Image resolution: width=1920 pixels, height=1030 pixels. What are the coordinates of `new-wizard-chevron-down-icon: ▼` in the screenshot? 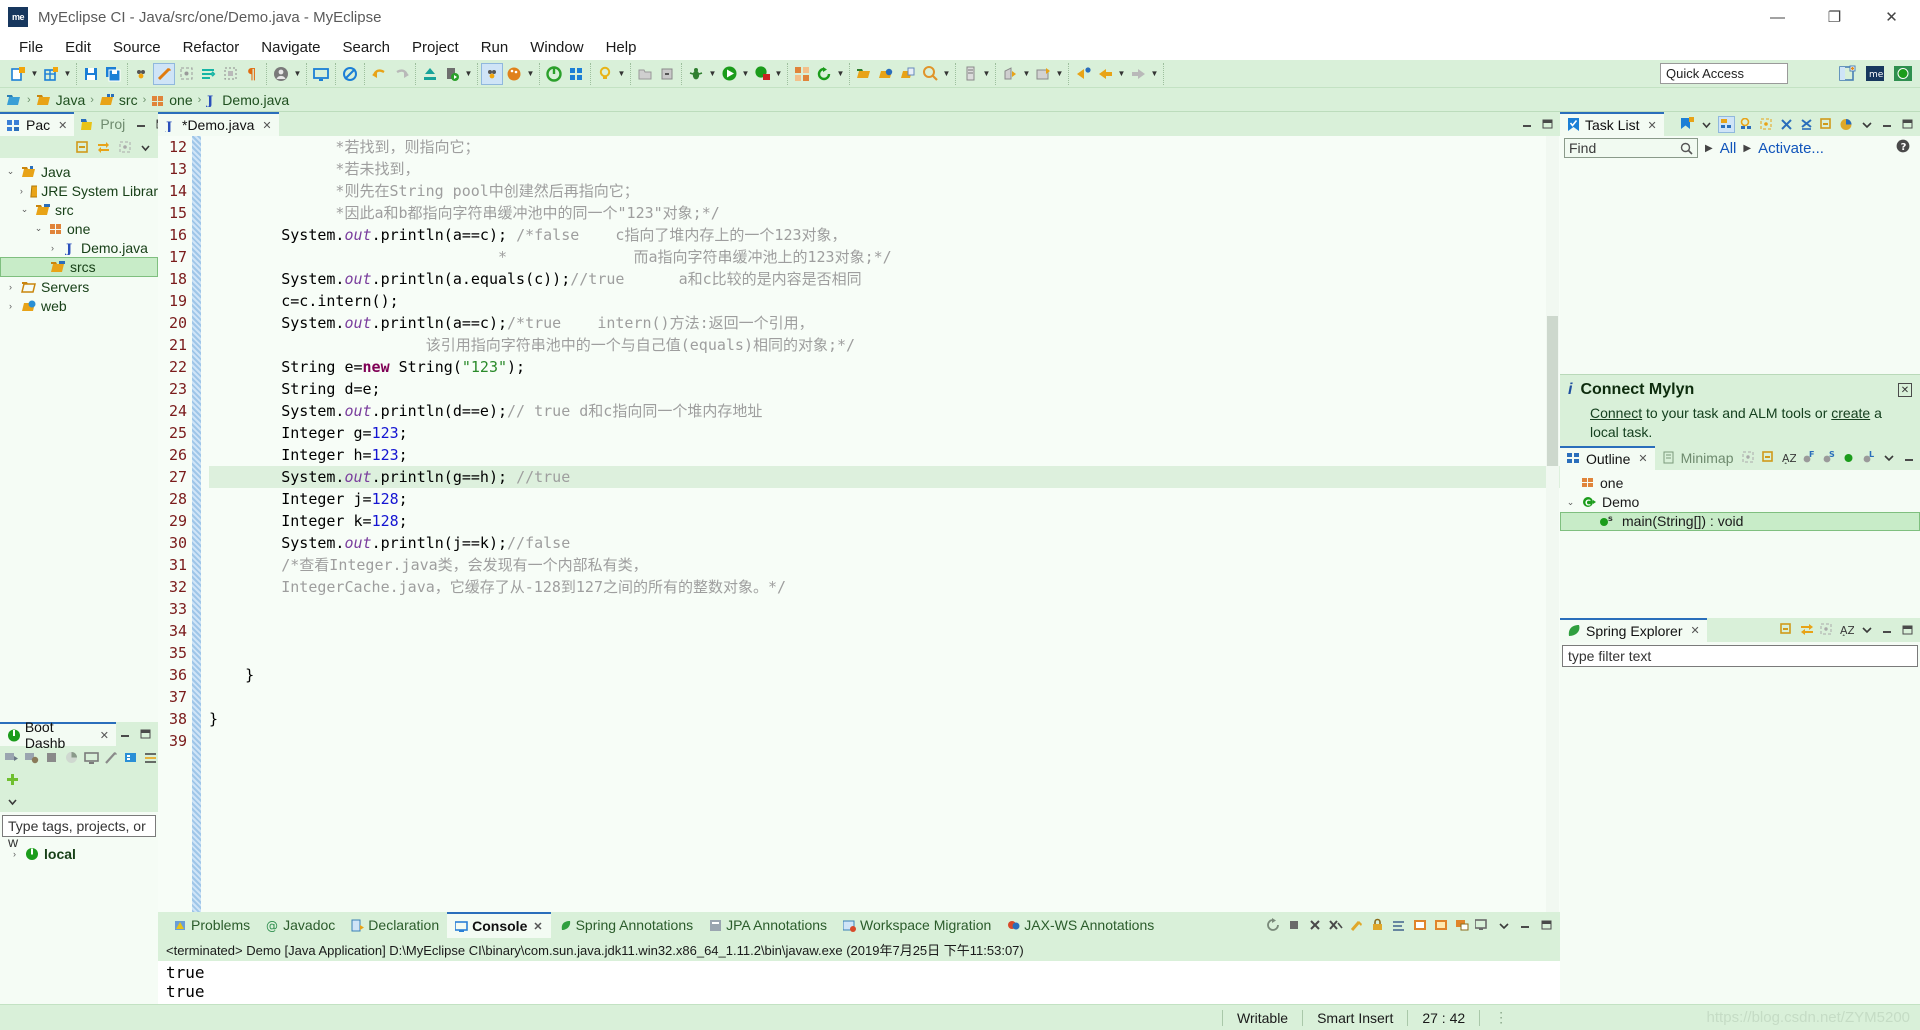 It's located at (34, 74).